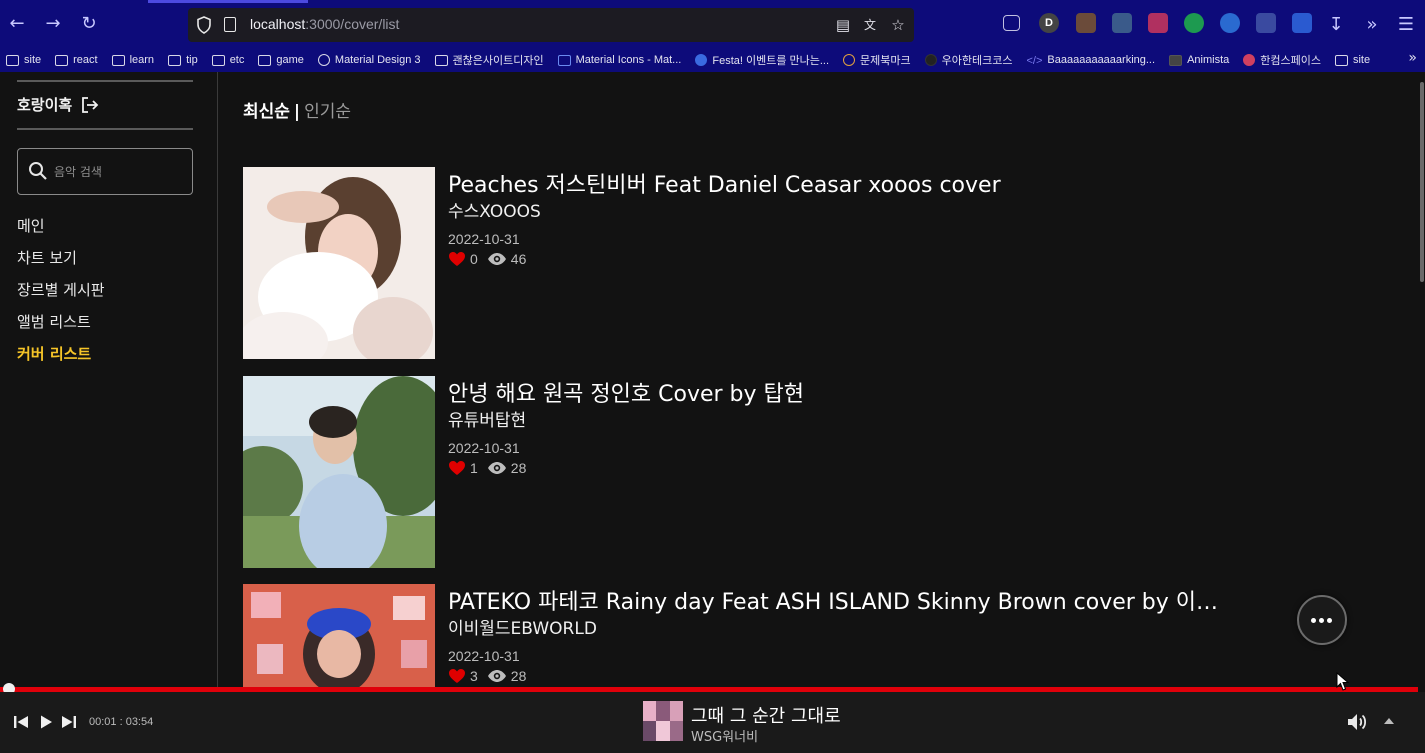  What do you see at coordinates (474, 259) in the screenshot?
I see `like-count: 0` at bounding box center [474, 259].